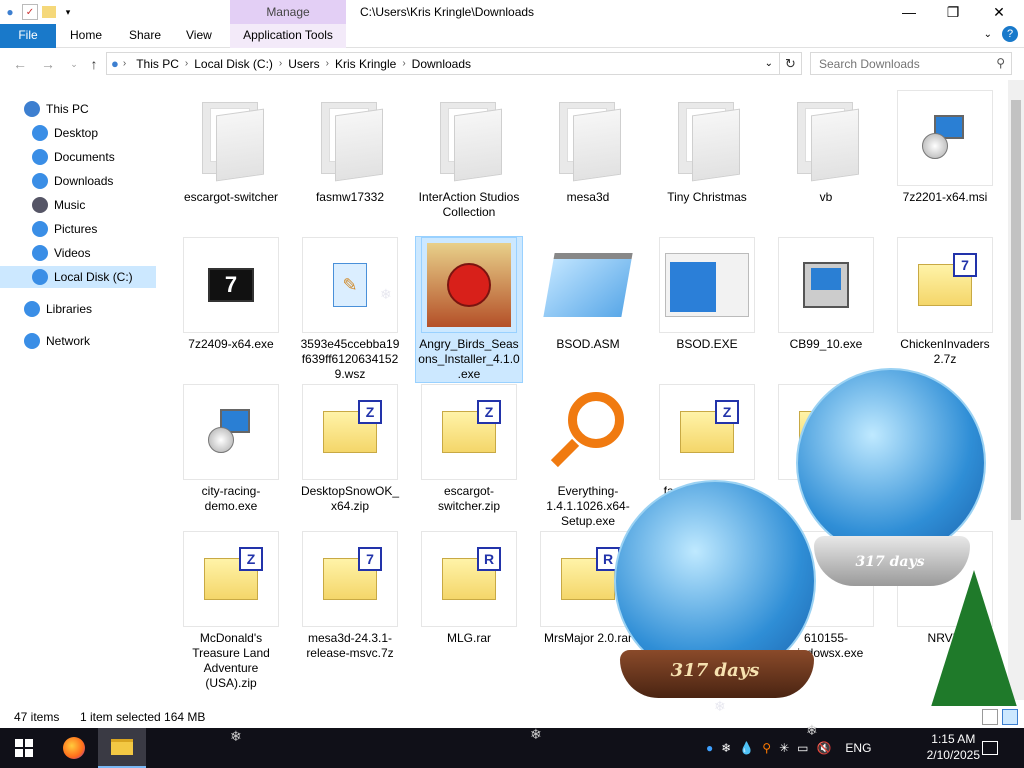  What do you see at coordinates (94, 64) in the screenshot?
I see `up-arrow-icon: ↑` at bounding box center [94, 64].